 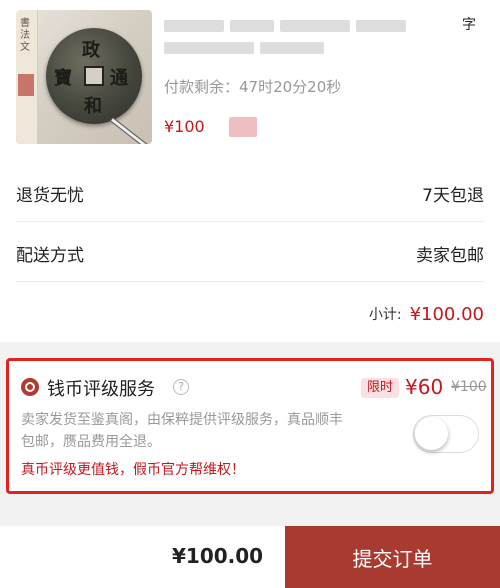 I want to click on product-title-char: 字, so click(x=469, y=25).